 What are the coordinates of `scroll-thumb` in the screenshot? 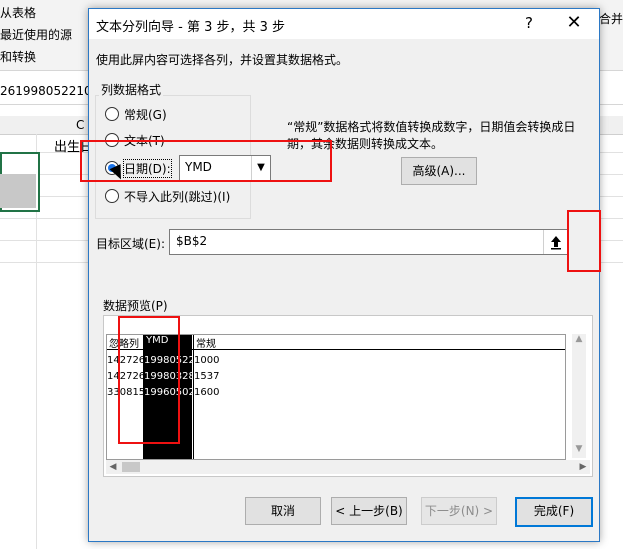 It's located at (131, 467).